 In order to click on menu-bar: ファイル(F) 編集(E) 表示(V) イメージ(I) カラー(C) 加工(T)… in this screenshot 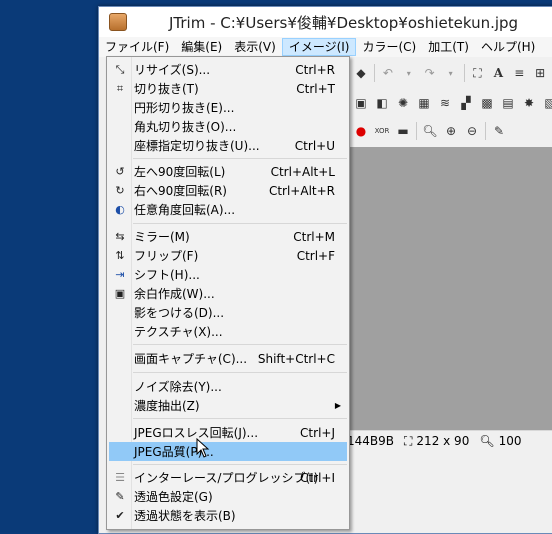, I will do `click(325, 47)`.